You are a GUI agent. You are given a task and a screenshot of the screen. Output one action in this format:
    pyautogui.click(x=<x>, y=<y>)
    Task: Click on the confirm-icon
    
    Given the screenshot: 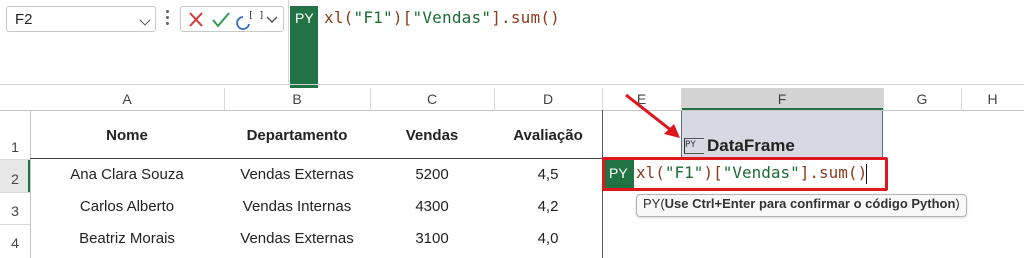 What is the action you would take?
    pyautogui.click(x=221, y=20)
    